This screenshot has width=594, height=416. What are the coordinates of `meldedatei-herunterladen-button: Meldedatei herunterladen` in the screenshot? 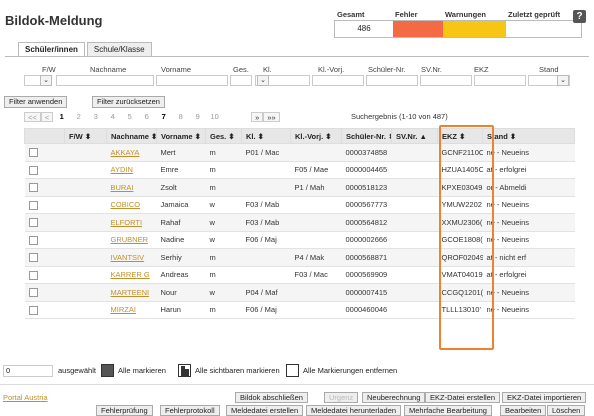 It's located at (354, 410).